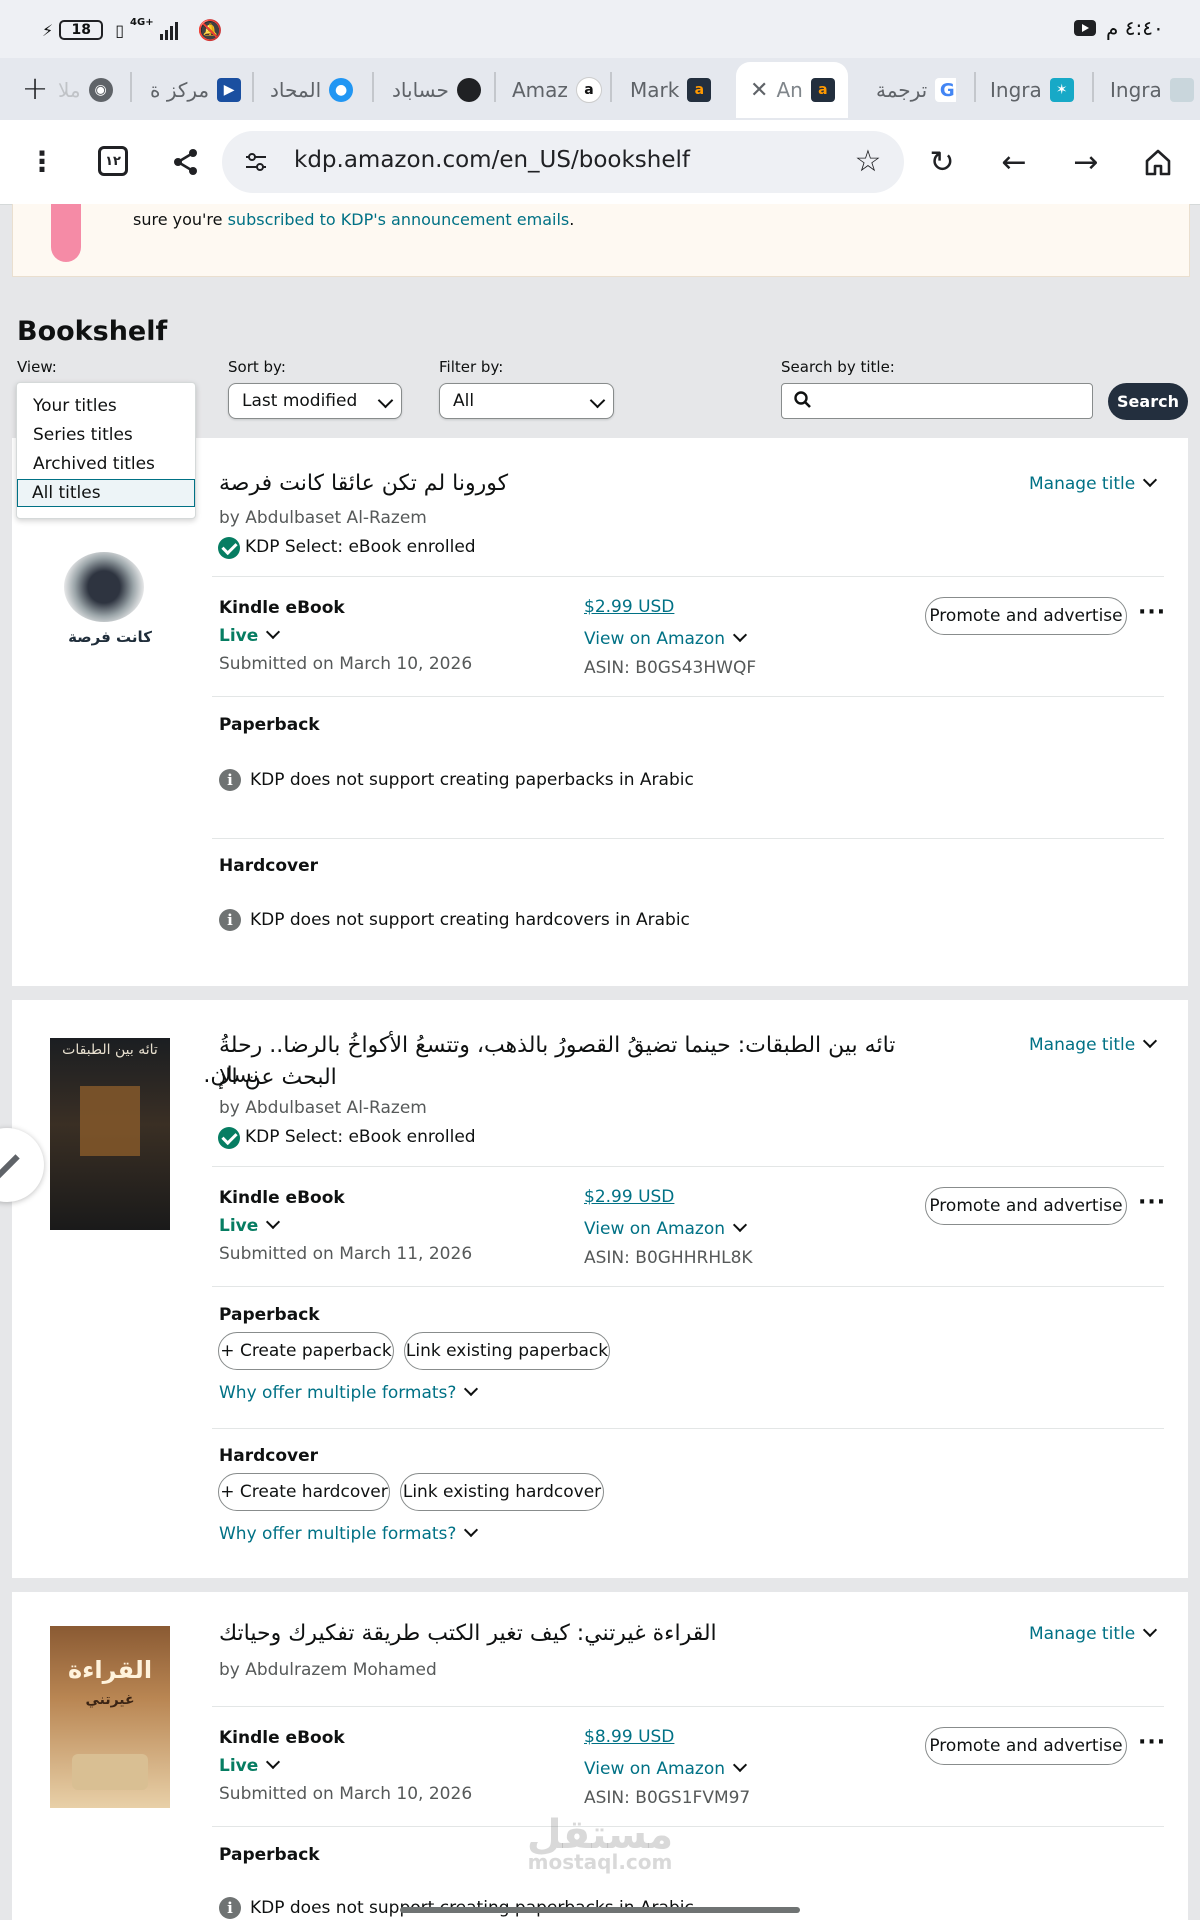 The height and width of the screenshot is (1920, 1200). Describe the element at coordinates (519, 484) in the screenshot. I see `book-1-title: كورونا لم تكن عائقا كانت فرصة` at that location.